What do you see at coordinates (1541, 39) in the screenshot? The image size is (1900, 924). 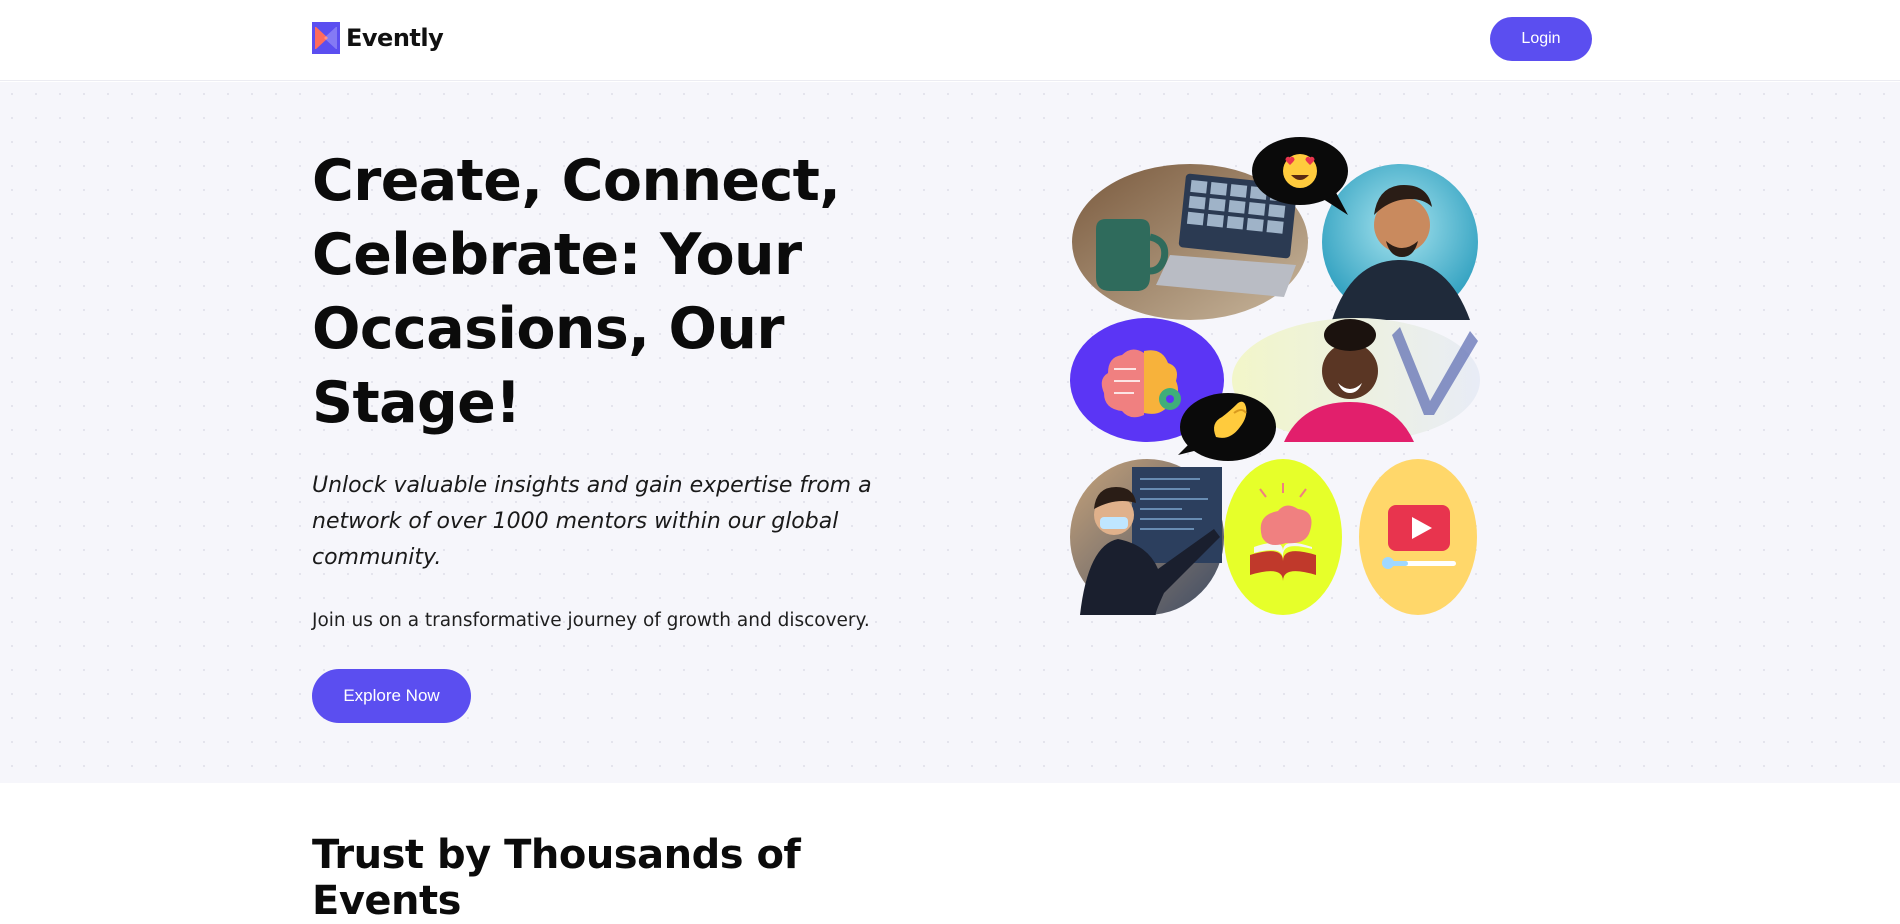 I see `login-button: Login` at bounding box center [1541, 39].